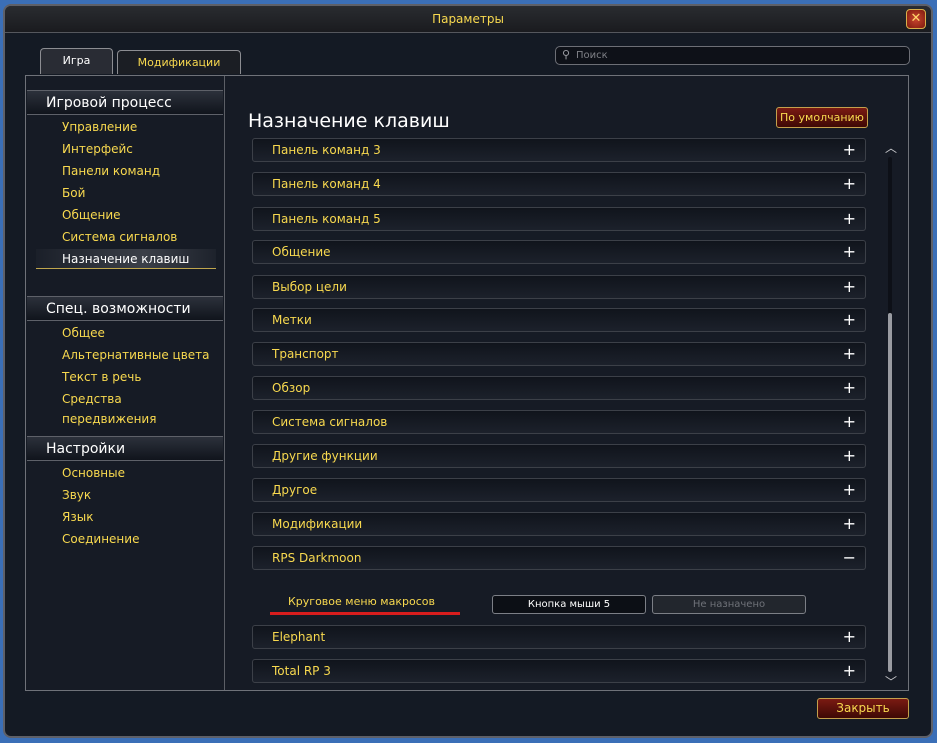 The image size is (937, 743). What do you see at coordinates (126, 237) in the screenshot?
I see `sidebar-item-ping-system: Система сигналов` at bounding box center [126, 237].